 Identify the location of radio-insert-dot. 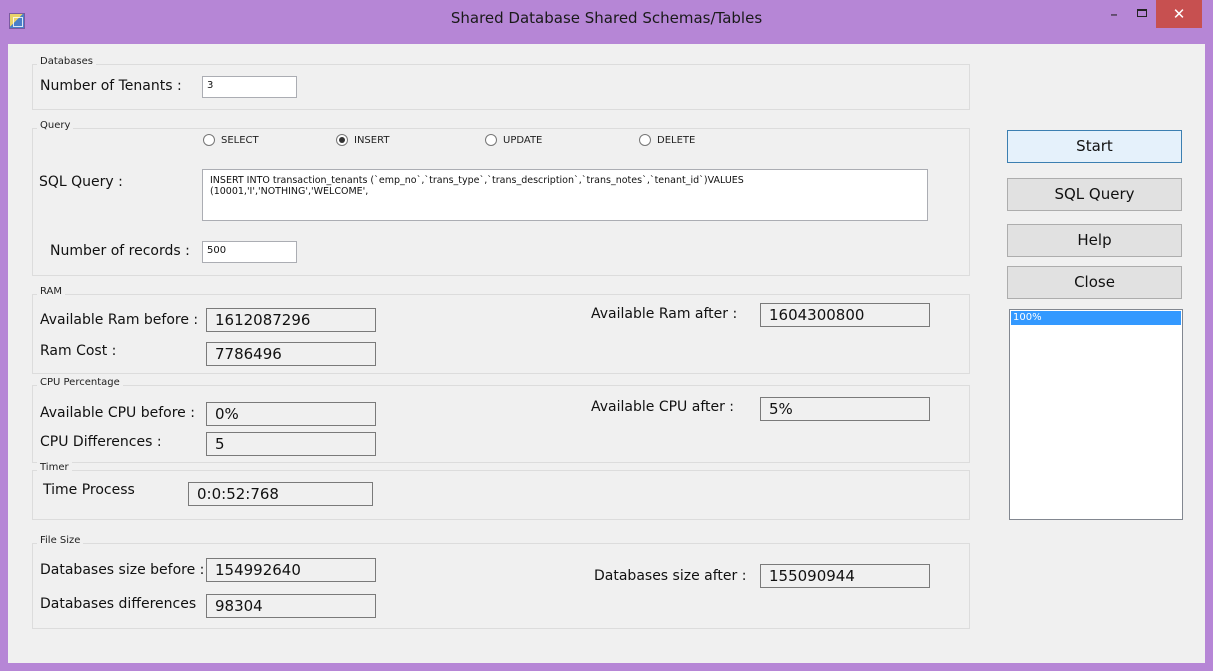
(342, 140).